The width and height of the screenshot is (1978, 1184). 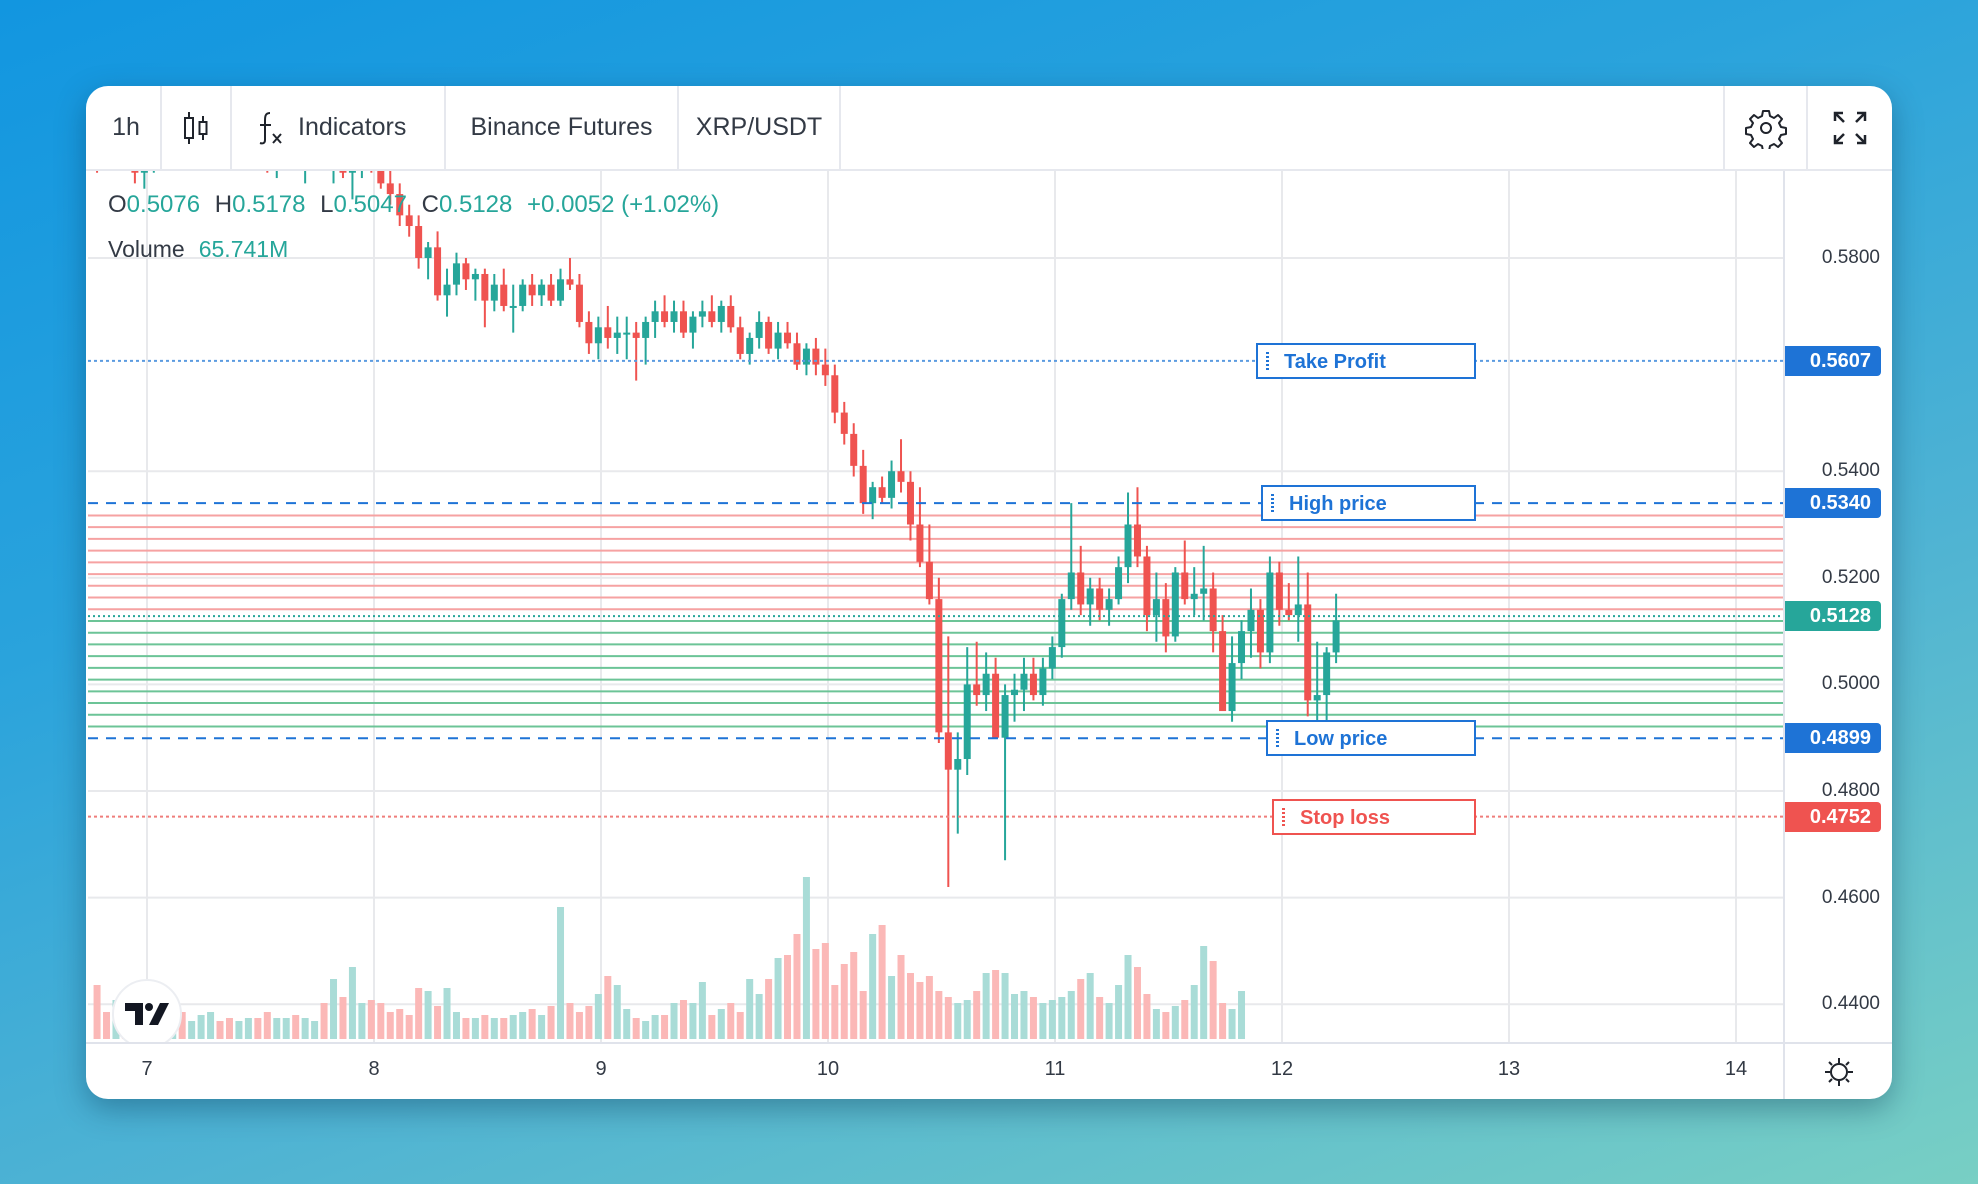 What do you see at coordinates (147, 1069) in the screenshot?
I see `time-tick-label: 7` at bounding box center [147, 1069].